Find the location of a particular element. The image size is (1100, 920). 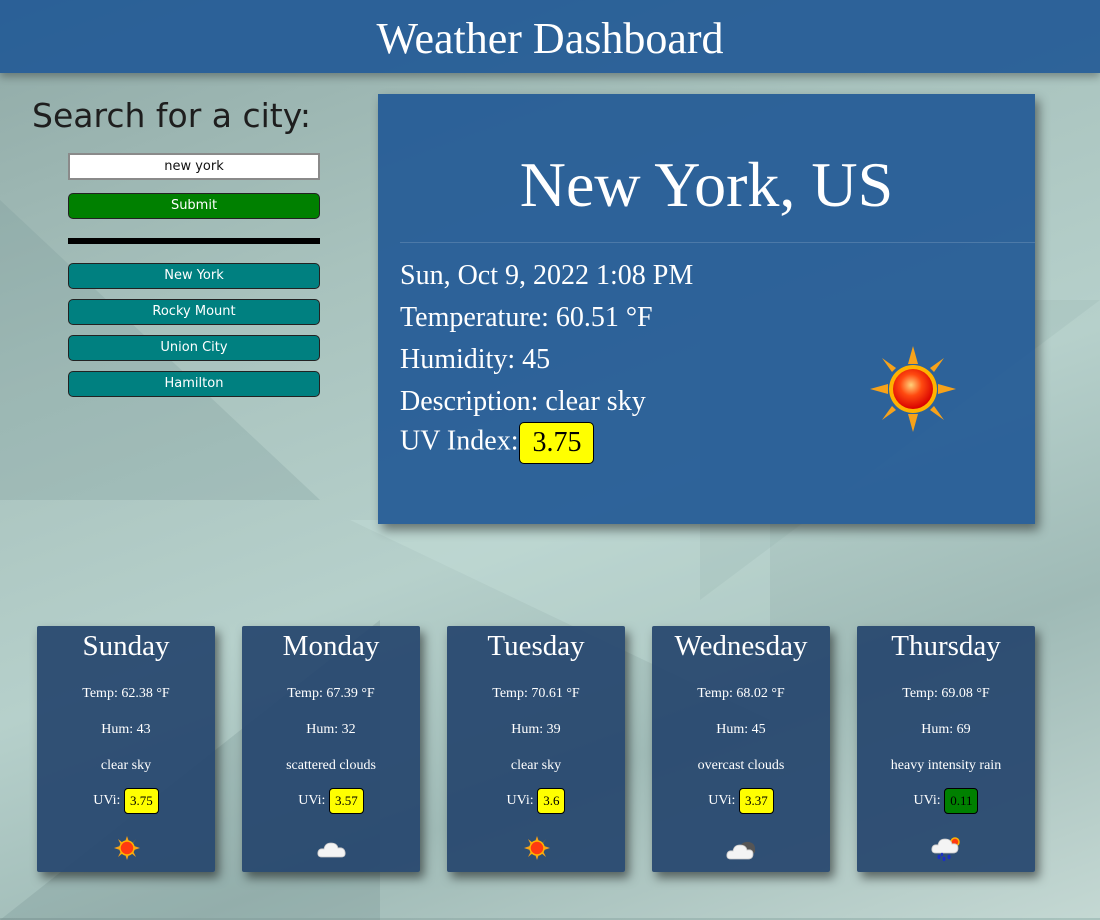

divider is located at coordinates (194, 241).